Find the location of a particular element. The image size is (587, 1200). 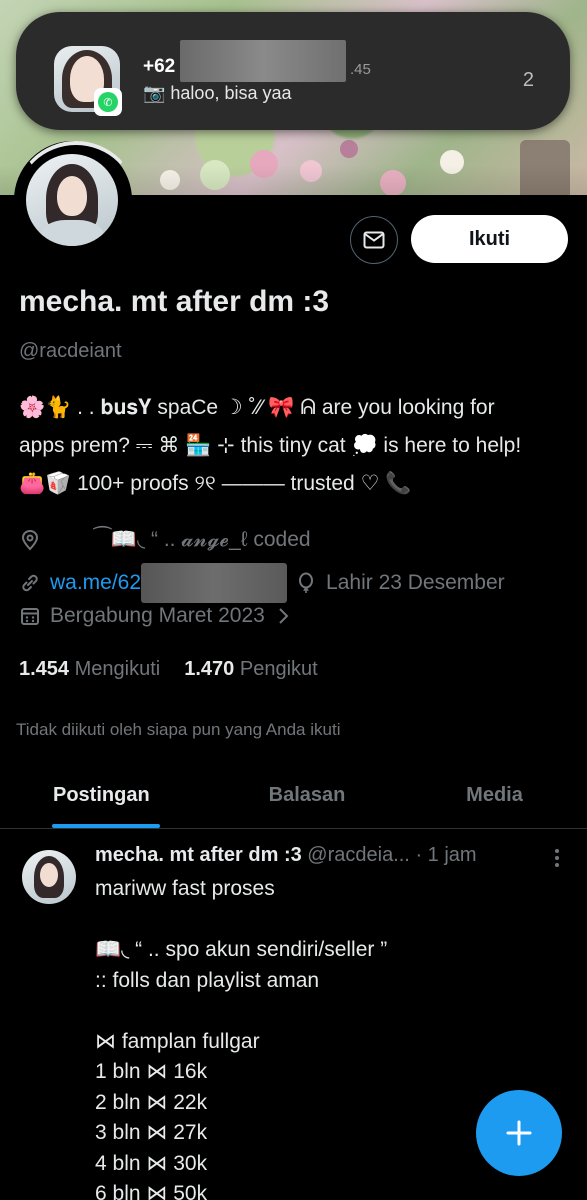

following-label: Mengikuti is located at coordinates (117, 669).